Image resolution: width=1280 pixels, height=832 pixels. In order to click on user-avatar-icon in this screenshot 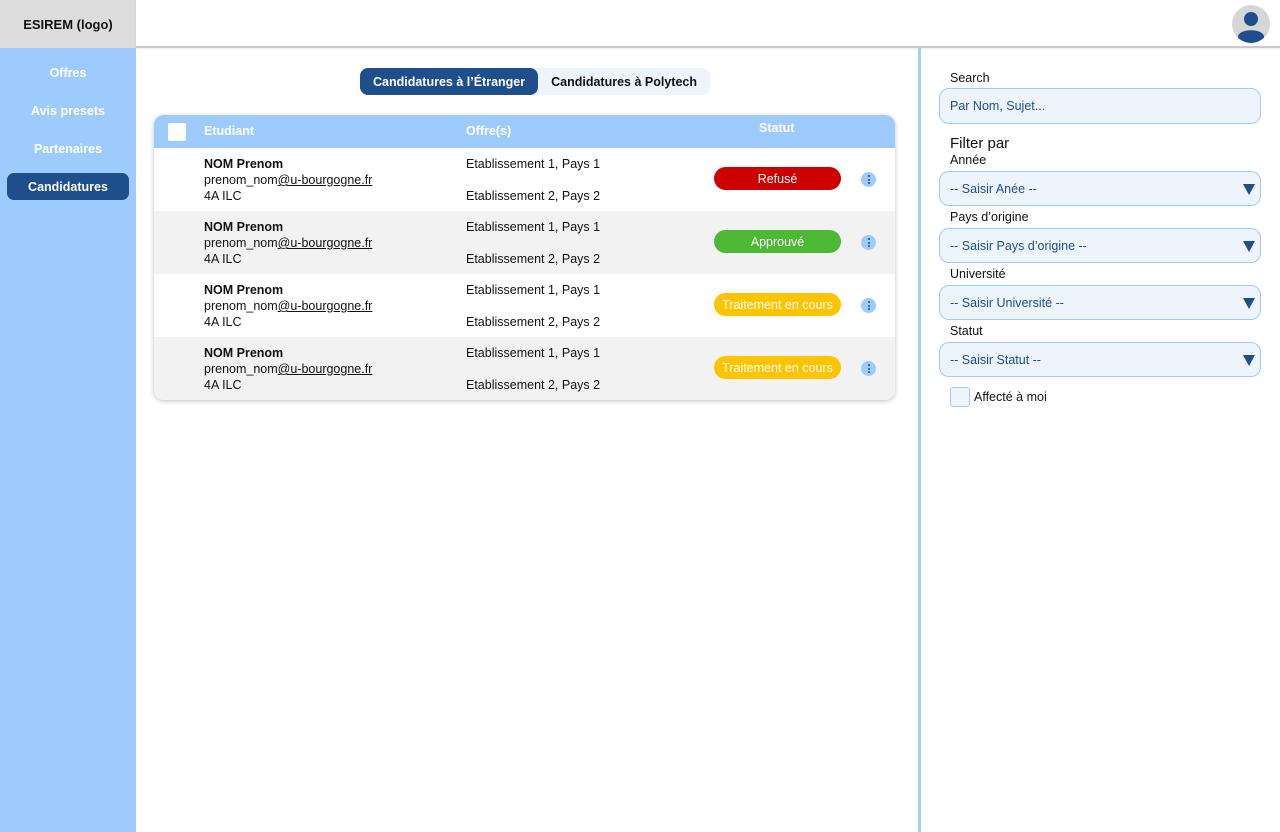, I will do `click(1251, 24)`.